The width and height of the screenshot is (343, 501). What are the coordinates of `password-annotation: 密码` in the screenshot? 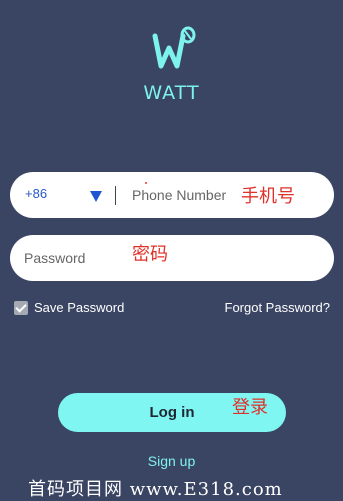 It's located at (150, 254).